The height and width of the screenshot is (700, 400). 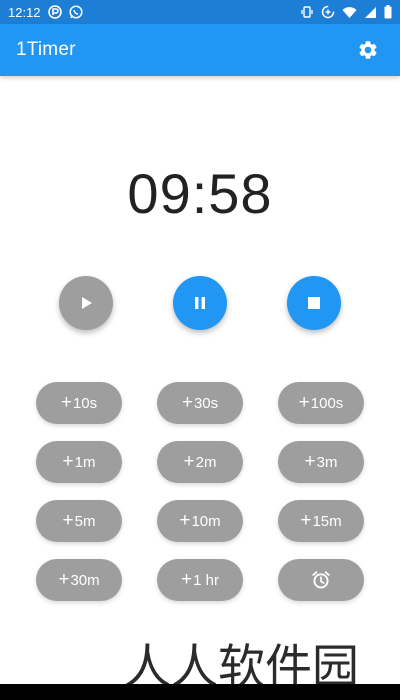 What do you see at coordinates (327, 521) in the screenshot?
I see `add-15m-label: 15m` at bounding box center [327, 521].